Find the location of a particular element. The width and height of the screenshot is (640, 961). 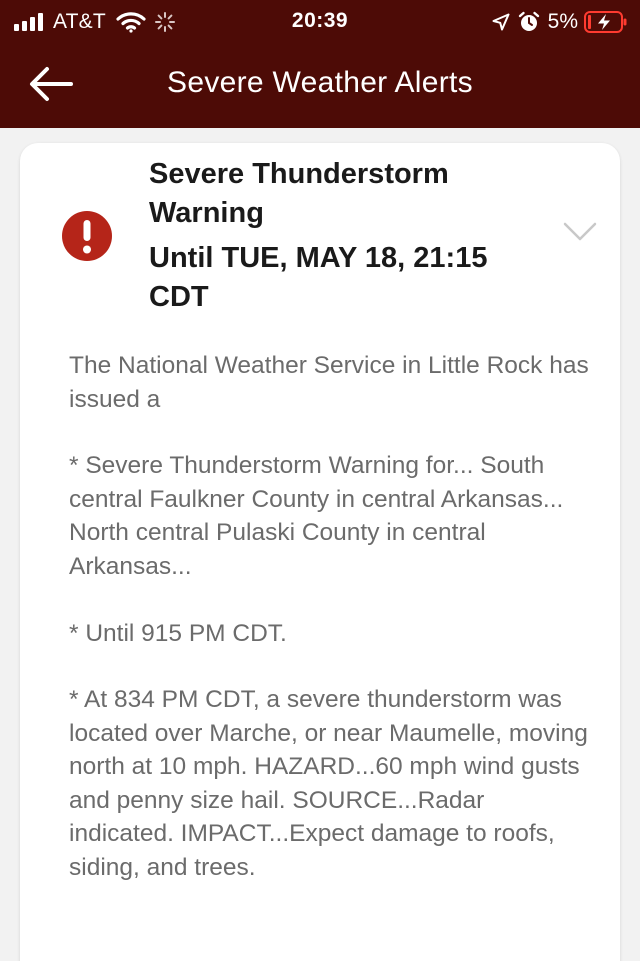

page-title: Severe Weather Alerts is located at coordinates (320, 82).